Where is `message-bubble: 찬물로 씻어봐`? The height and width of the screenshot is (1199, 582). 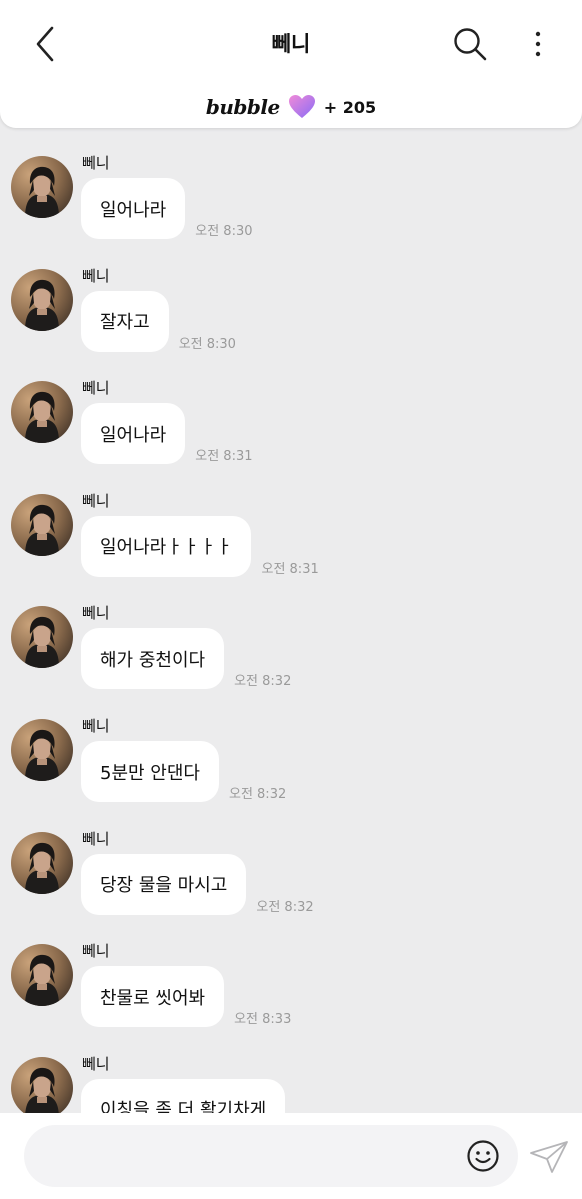
message-bubble: 찬물로 씻어봐 is located at coordinates (153, 997).